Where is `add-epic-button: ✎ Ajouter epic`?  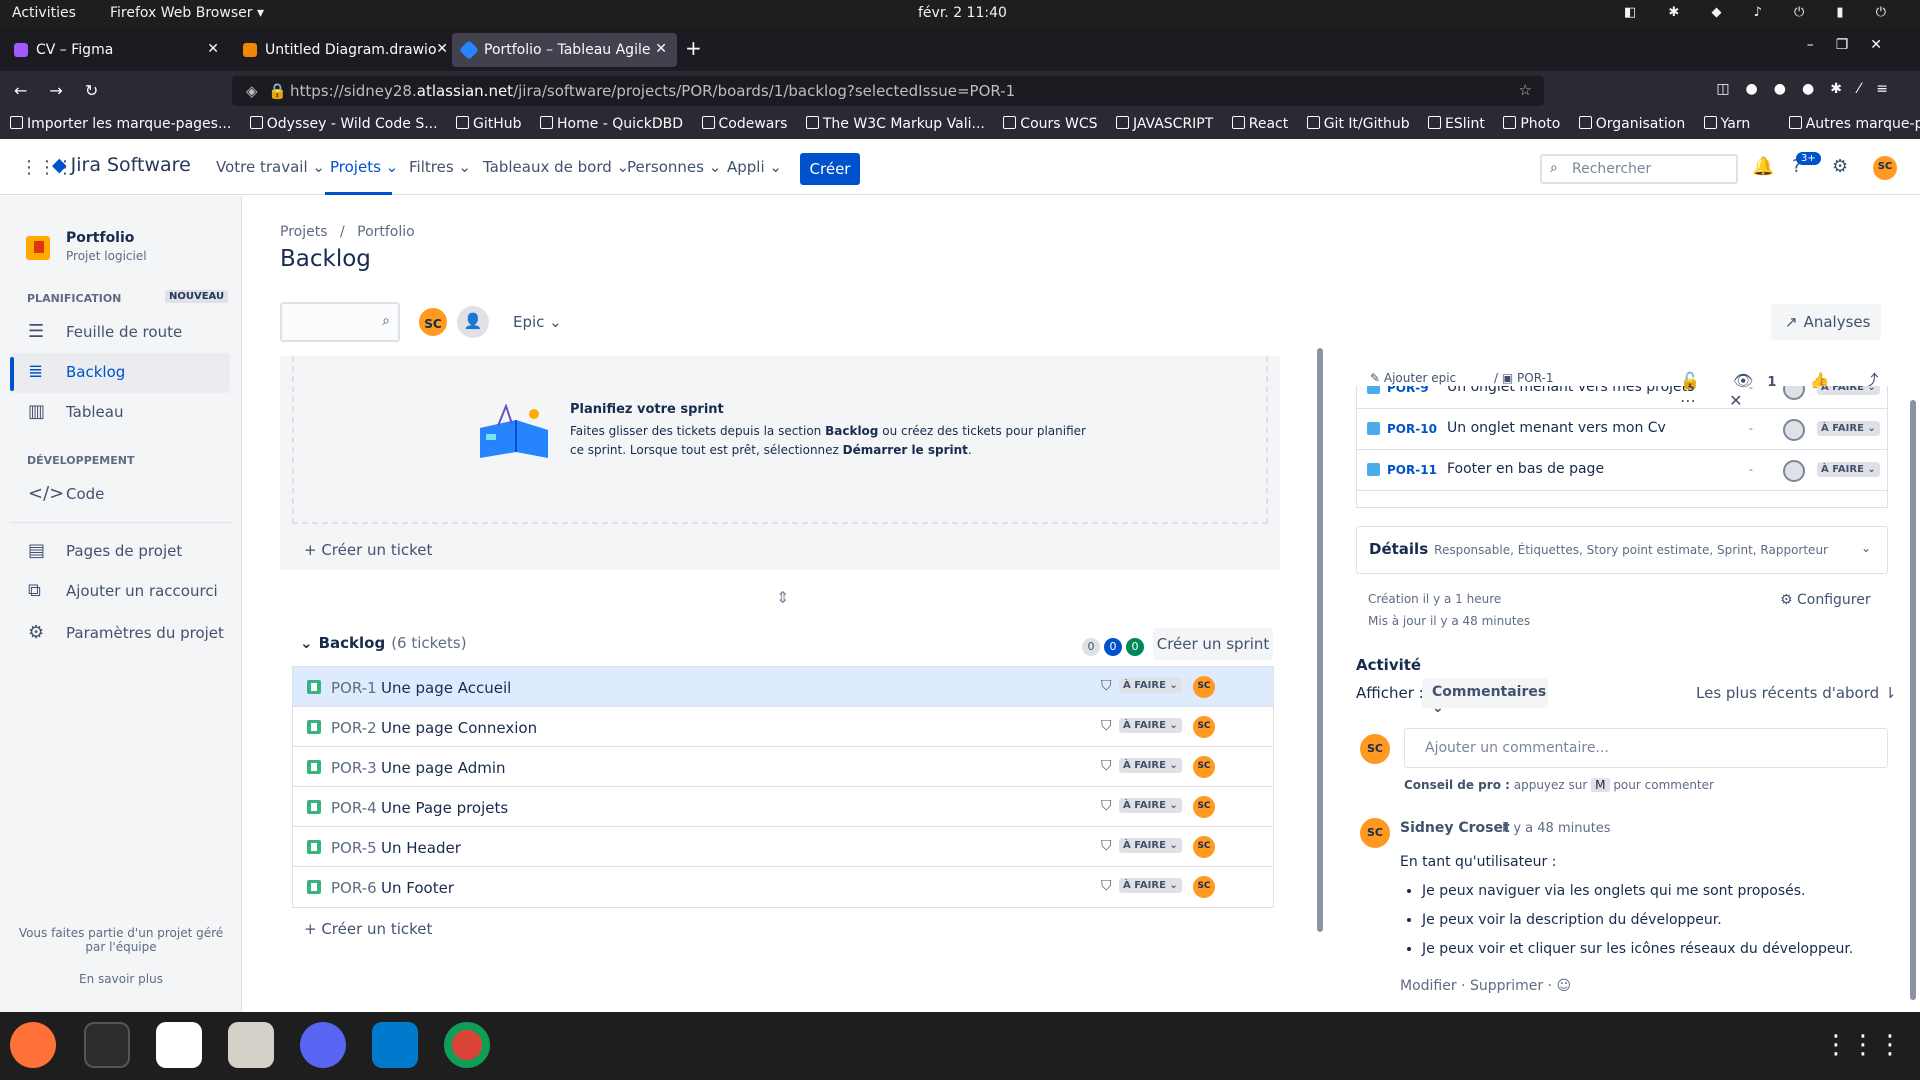
add-epic-button: ✎ Ajouter epic is located at coordinates (1413, 378).